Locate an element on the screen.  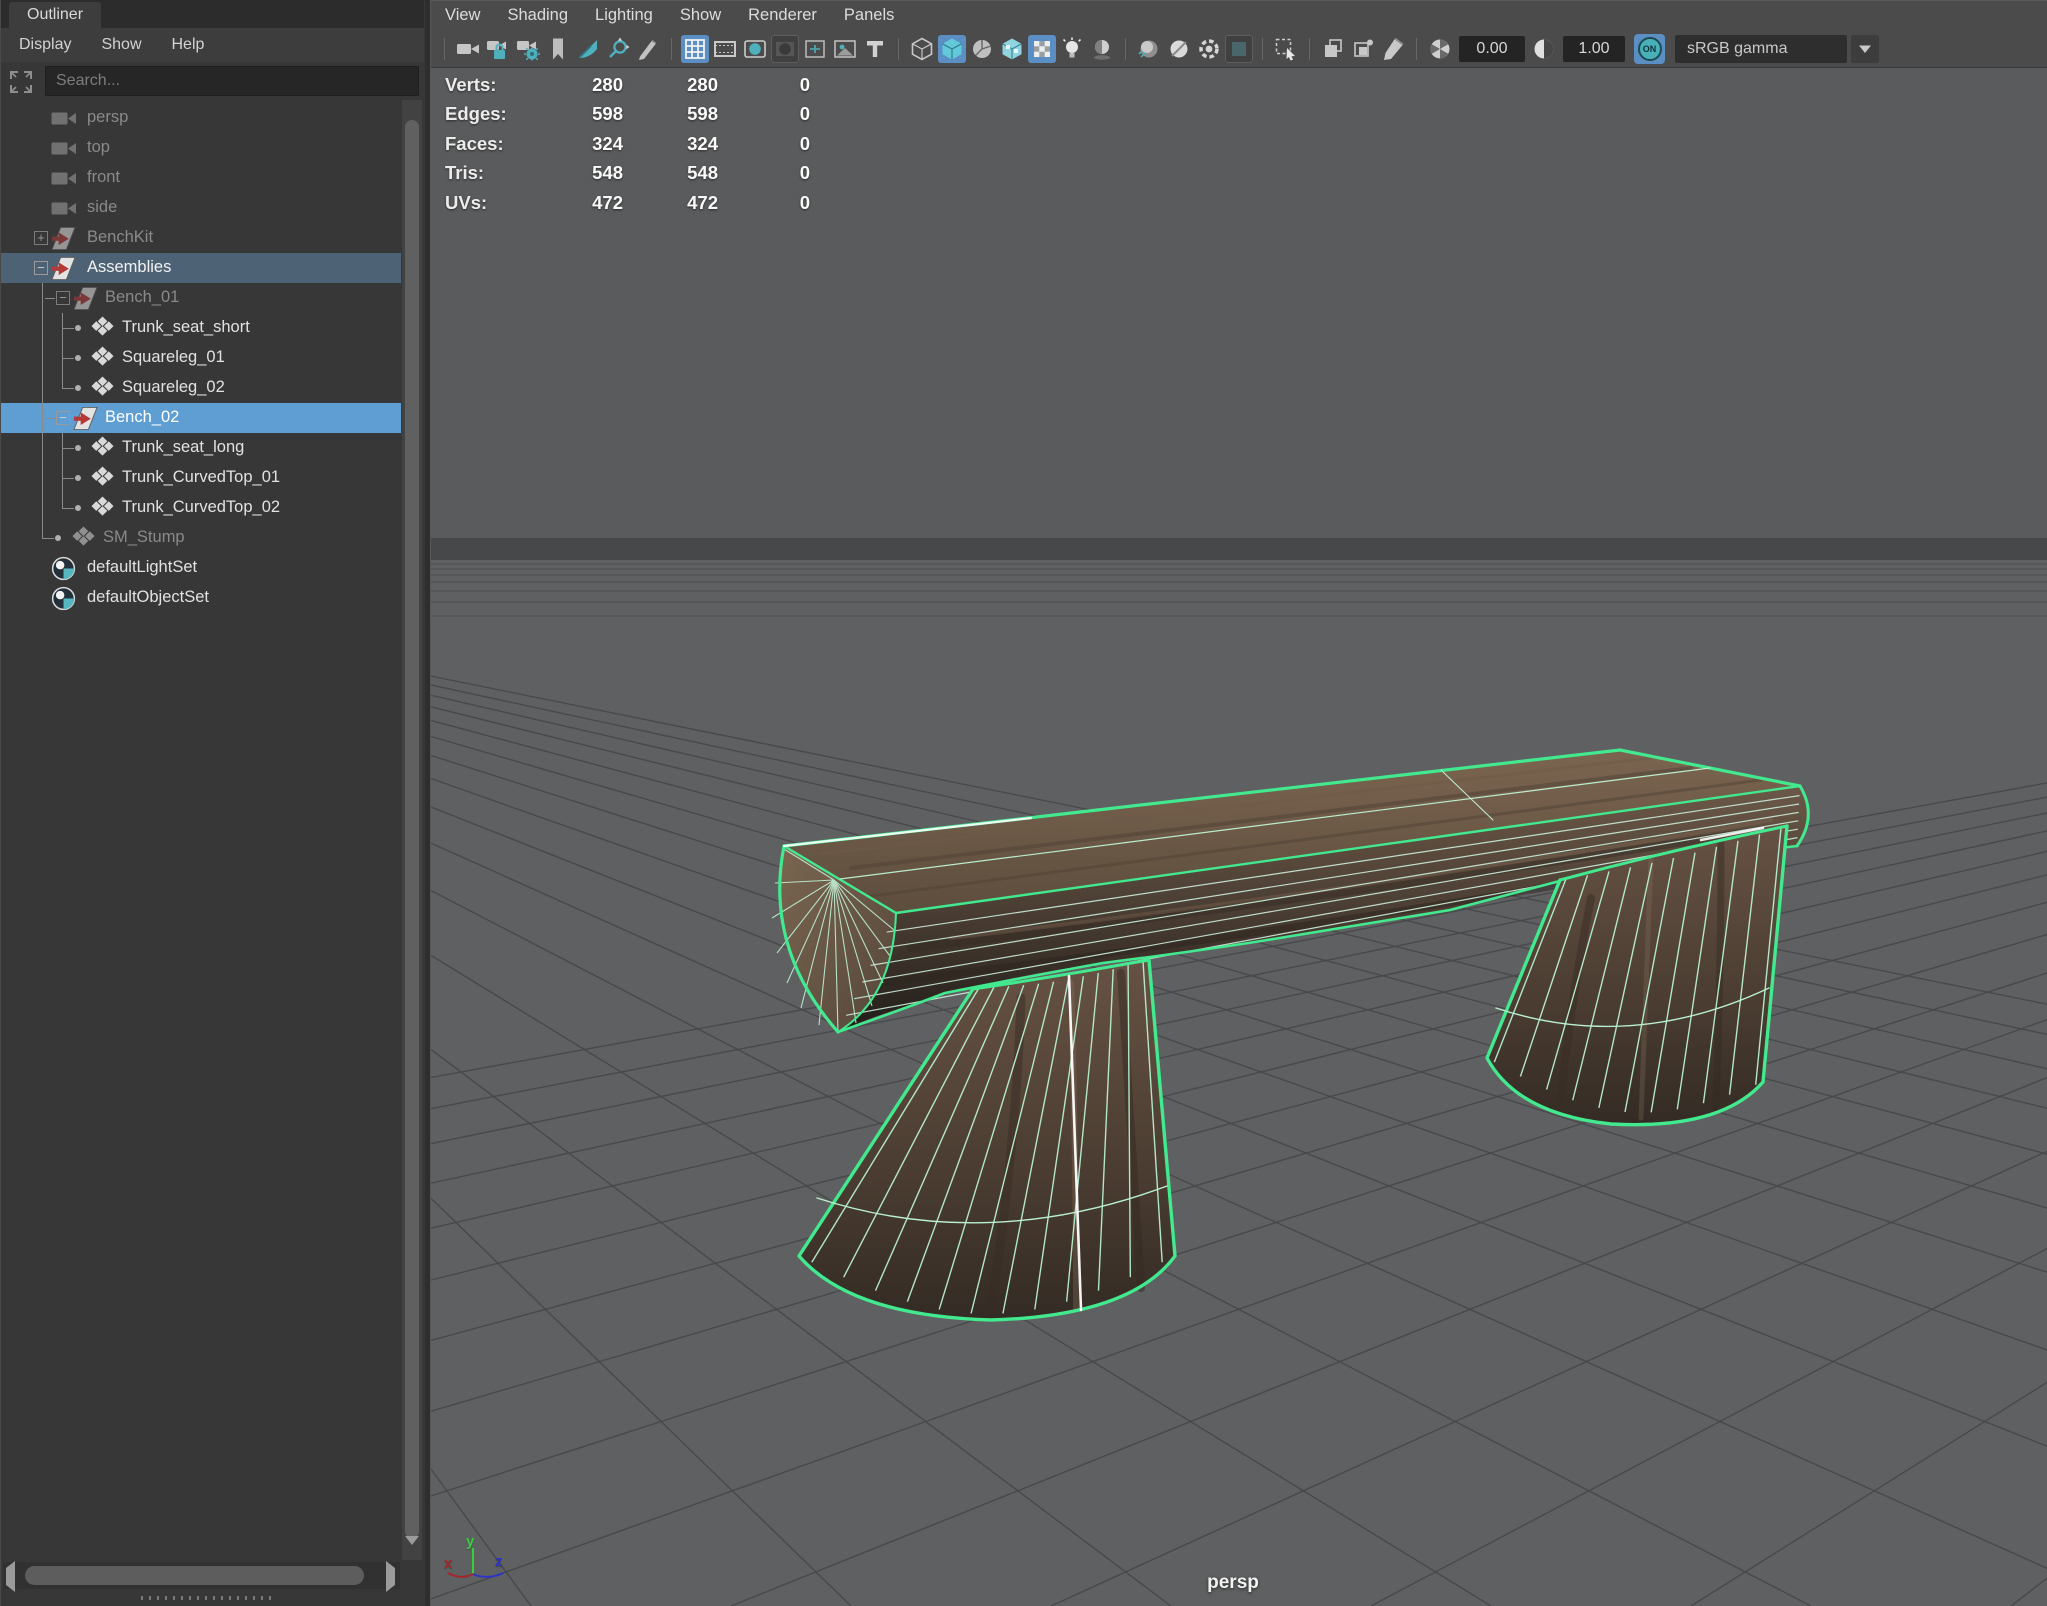
isolate-add-icon is located at coordinates (1363, 49).